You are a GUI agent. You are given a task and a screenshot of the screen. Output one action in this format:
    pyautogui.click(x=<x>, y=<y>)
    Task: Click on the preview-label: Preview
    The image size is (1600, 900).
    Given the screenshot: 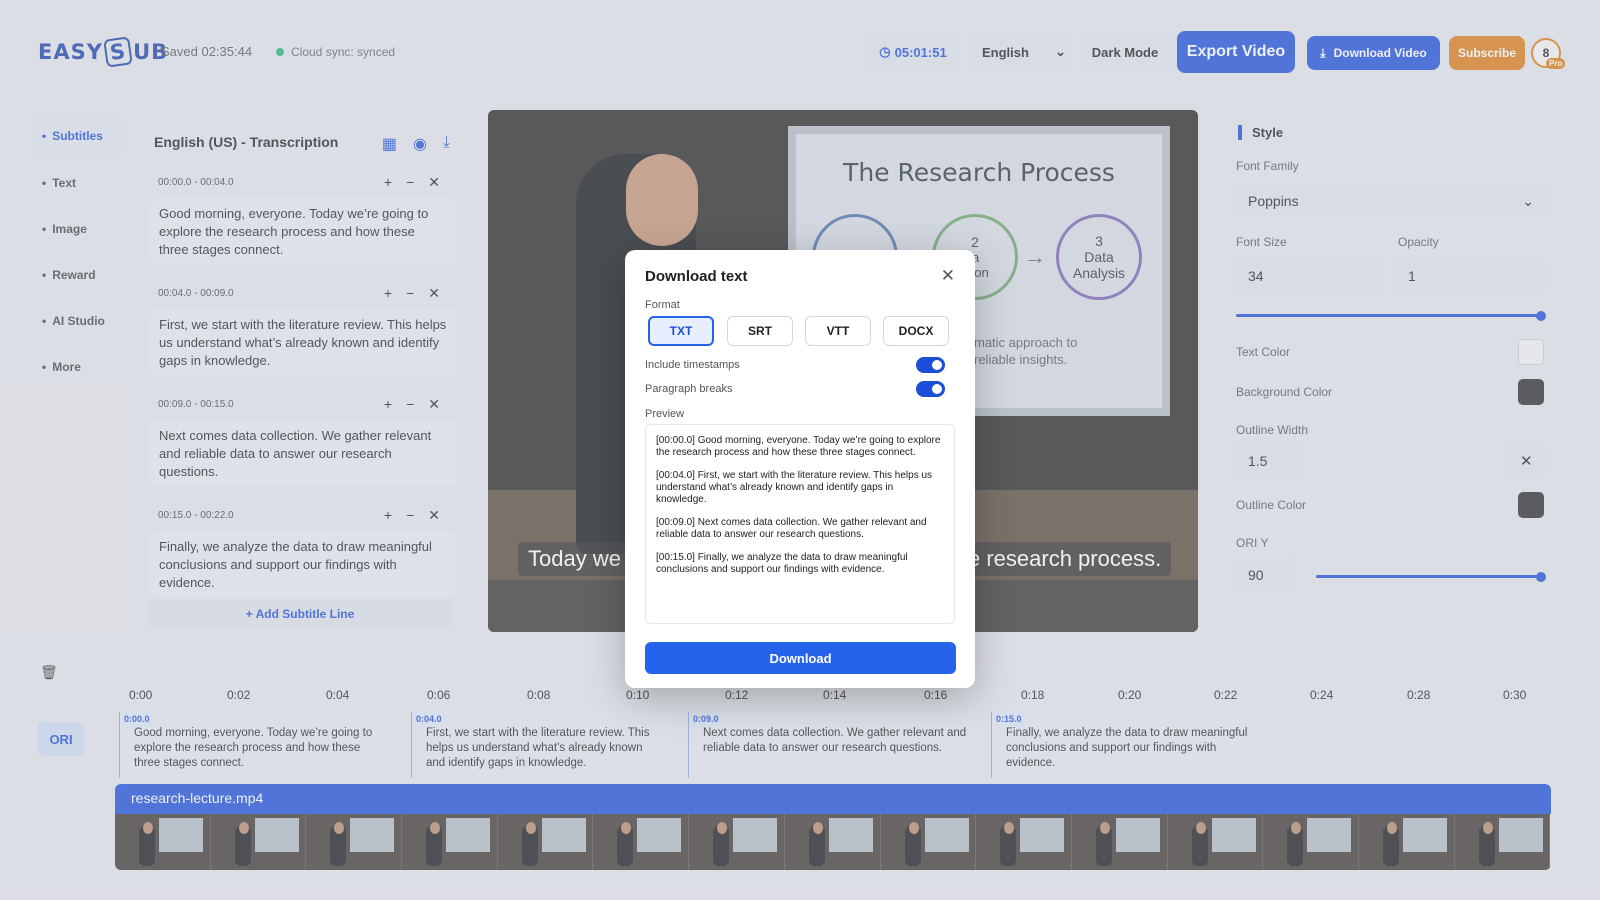 What is the action you would take?
    pyautogui.click(x=665, y=414)
    